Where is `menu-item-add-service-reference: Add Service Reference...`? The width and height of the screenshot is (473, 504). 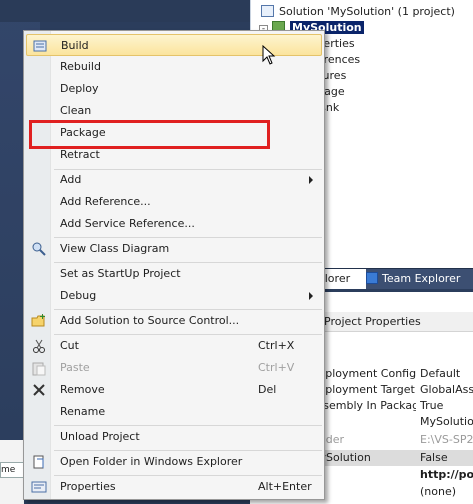 menu-item-add-service-reference: Add Service Reference... is located at coordinates (174, 224).